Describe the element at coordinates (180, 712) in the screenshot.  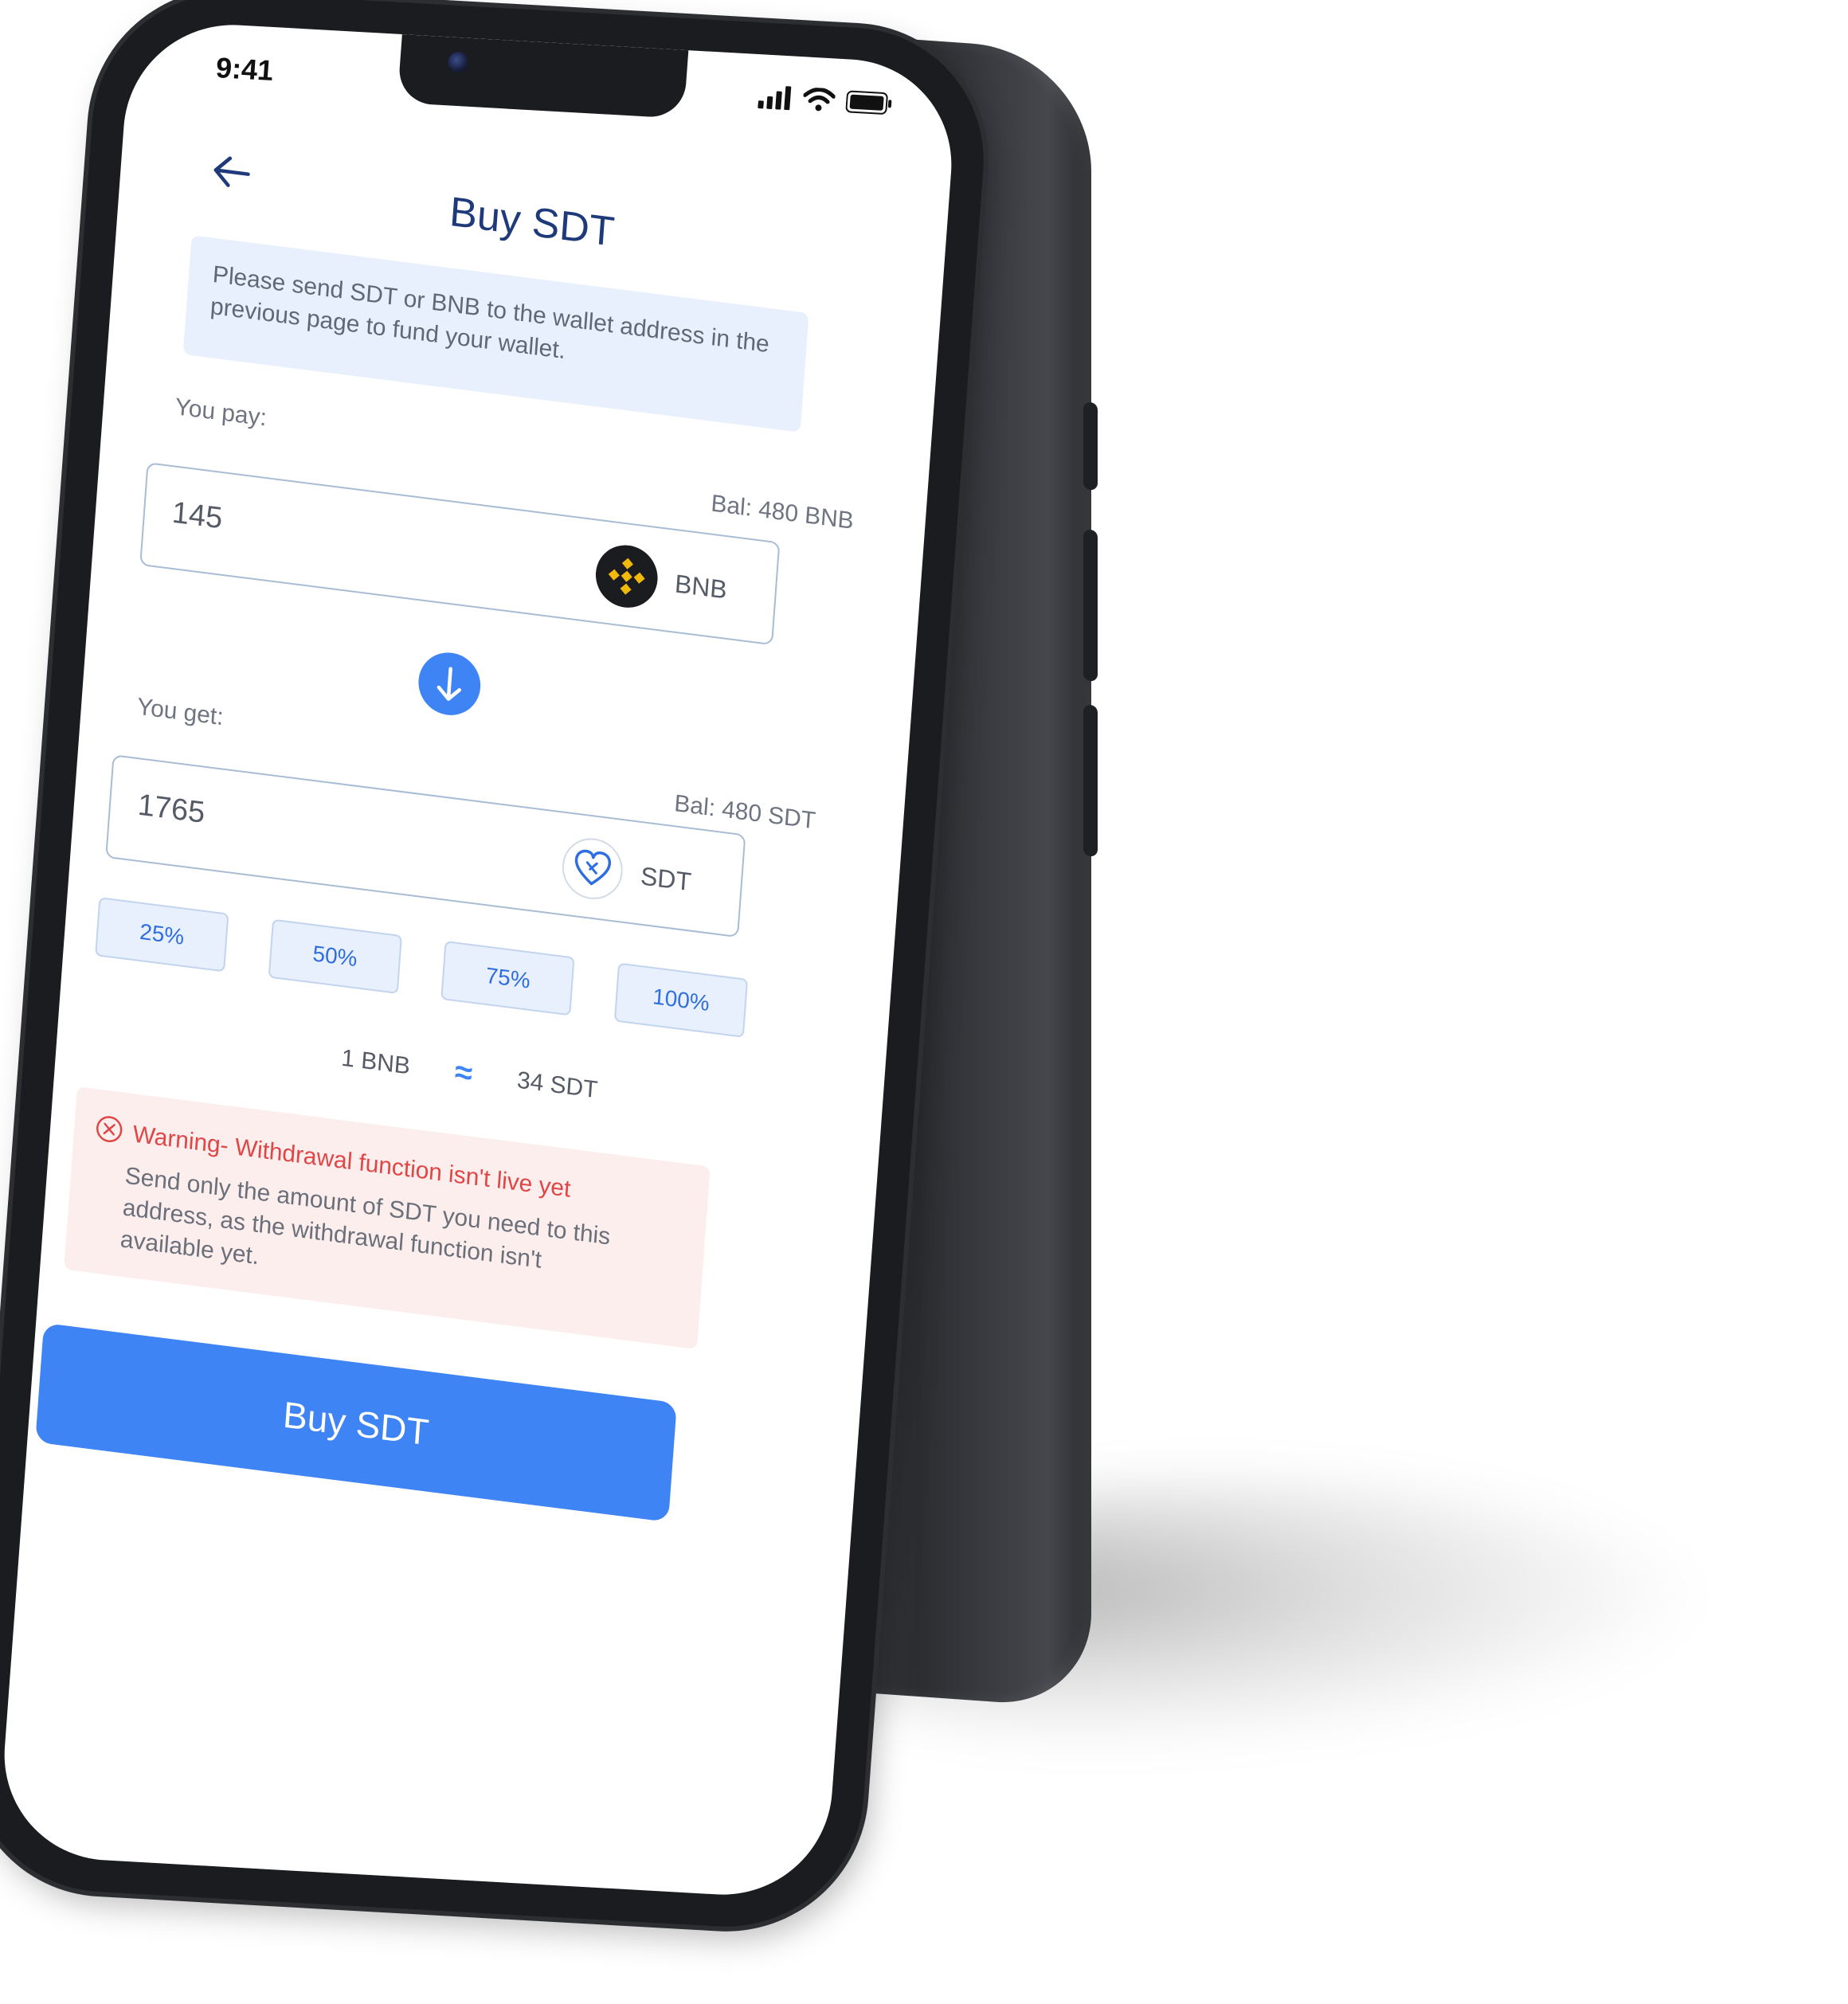
I see `get-label: You get:` at that location.